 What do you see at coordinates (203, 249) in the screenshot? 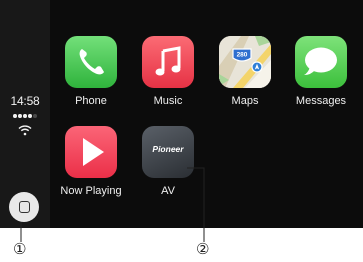
I see `callout-number-2: ②` at bounding box center [203, 249].